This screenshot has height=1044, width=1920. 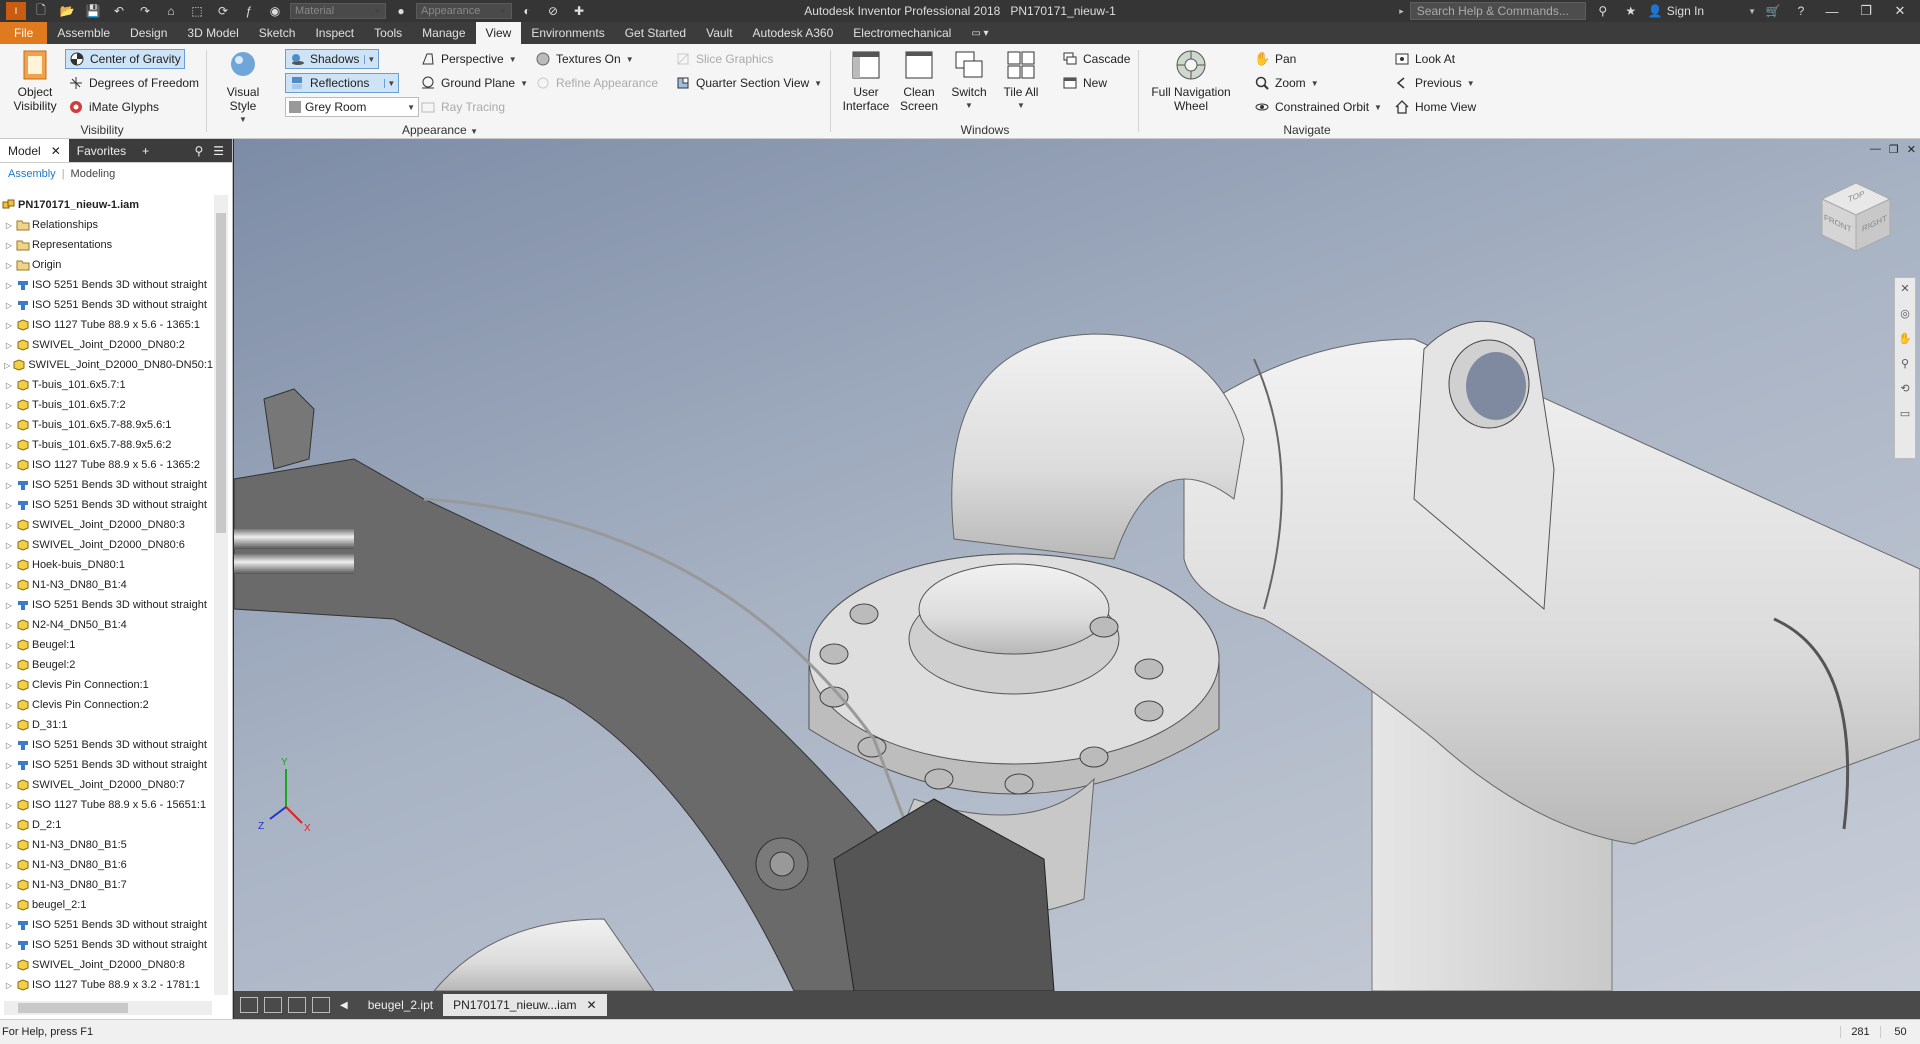 What do you see at coordinates (369, 59) in the screenshot?
I see `shadows-dropdown-icon: ▼` at bounding box center [369, 59].